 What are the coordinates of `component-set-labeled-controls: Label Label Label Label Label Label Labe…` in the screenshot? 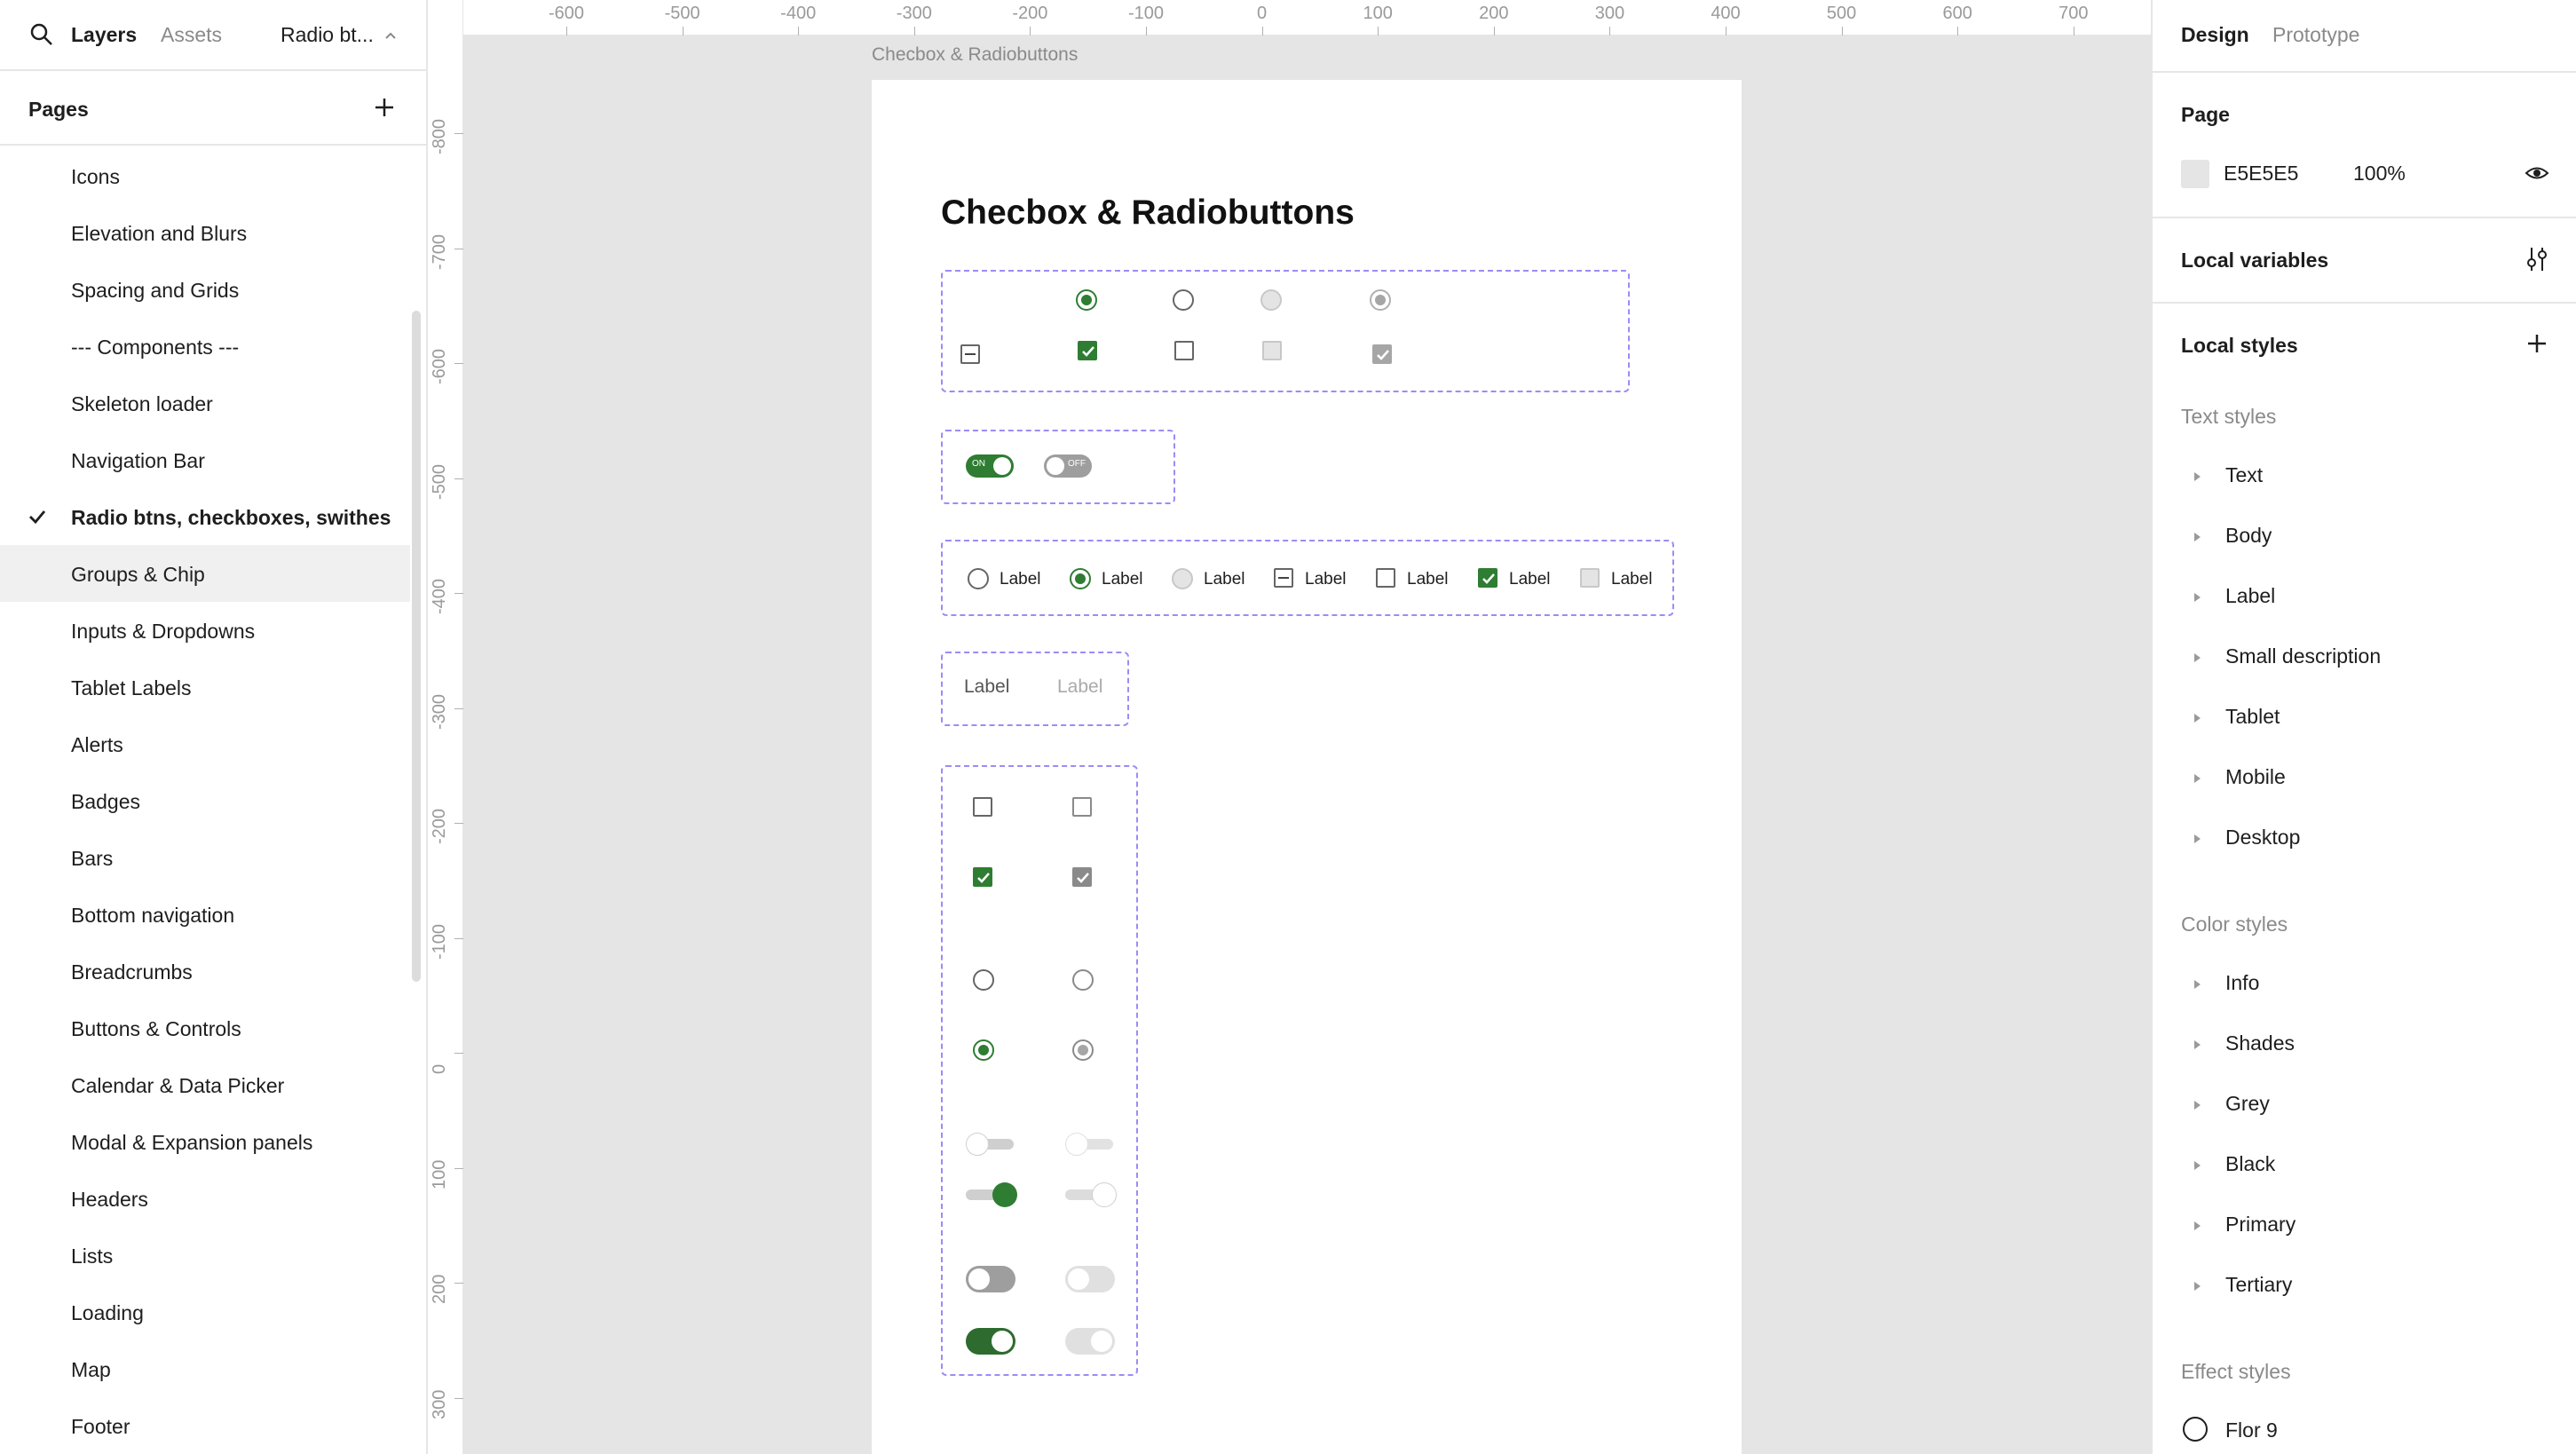 It's located at (1307, 578).